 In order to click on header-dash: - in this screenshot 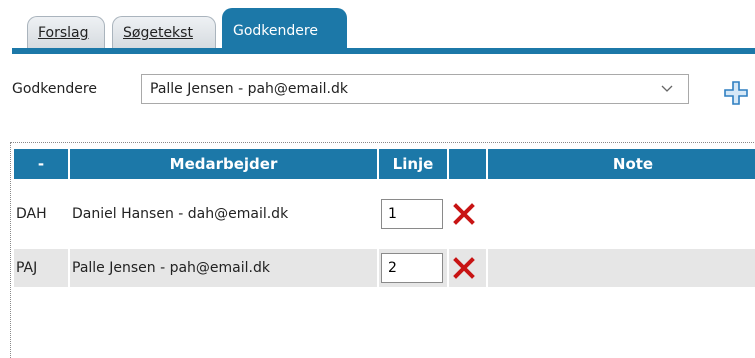, I will do `click(41, 164)`.